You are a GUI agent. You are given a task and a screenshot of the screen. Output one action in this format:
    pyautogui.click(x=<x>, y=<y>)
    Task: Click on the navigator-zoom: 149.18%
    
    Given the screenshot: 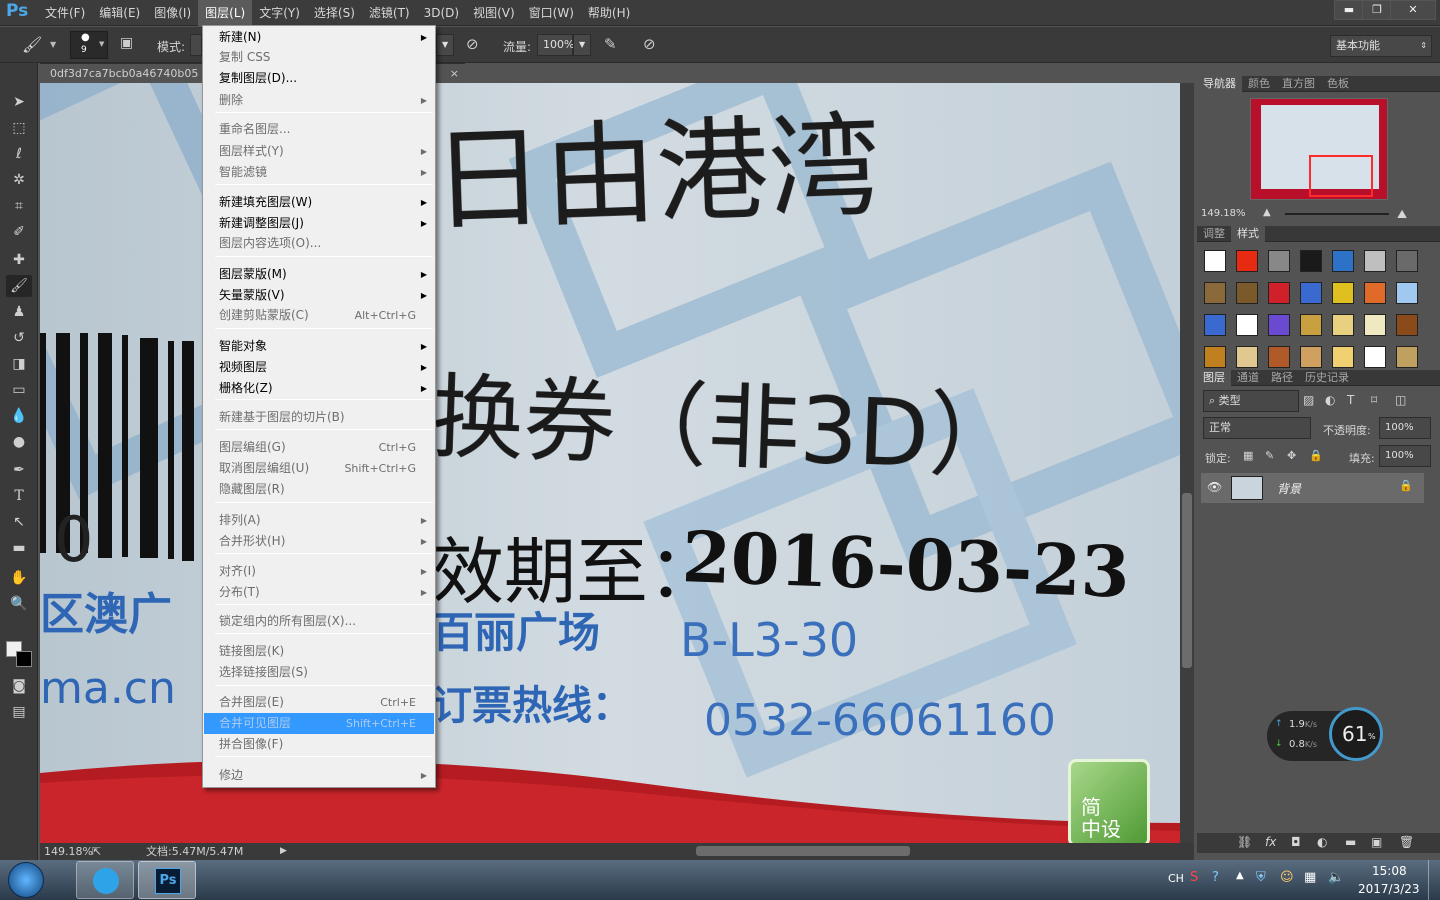 What is the action you would take?
    pyautogui.click(x=1223, y=213)
    